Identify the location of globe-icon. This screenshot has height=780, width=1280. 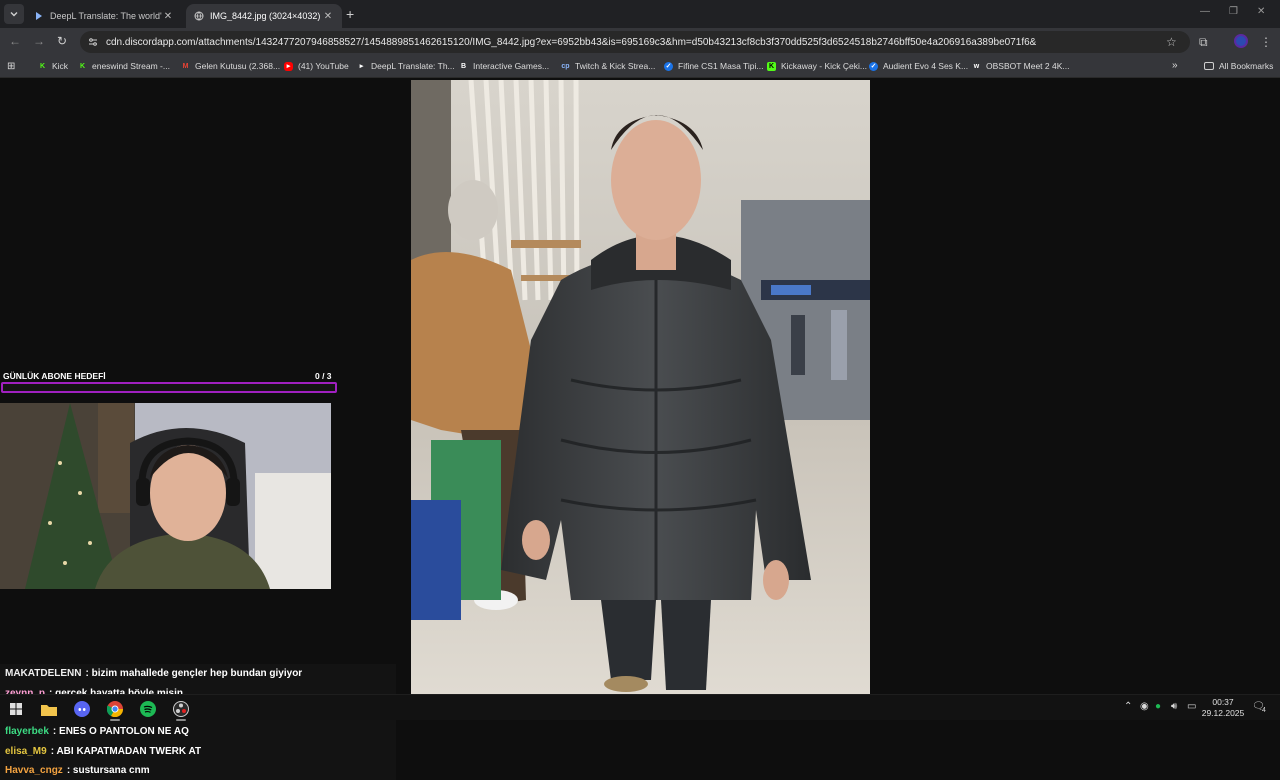
(199, 16).